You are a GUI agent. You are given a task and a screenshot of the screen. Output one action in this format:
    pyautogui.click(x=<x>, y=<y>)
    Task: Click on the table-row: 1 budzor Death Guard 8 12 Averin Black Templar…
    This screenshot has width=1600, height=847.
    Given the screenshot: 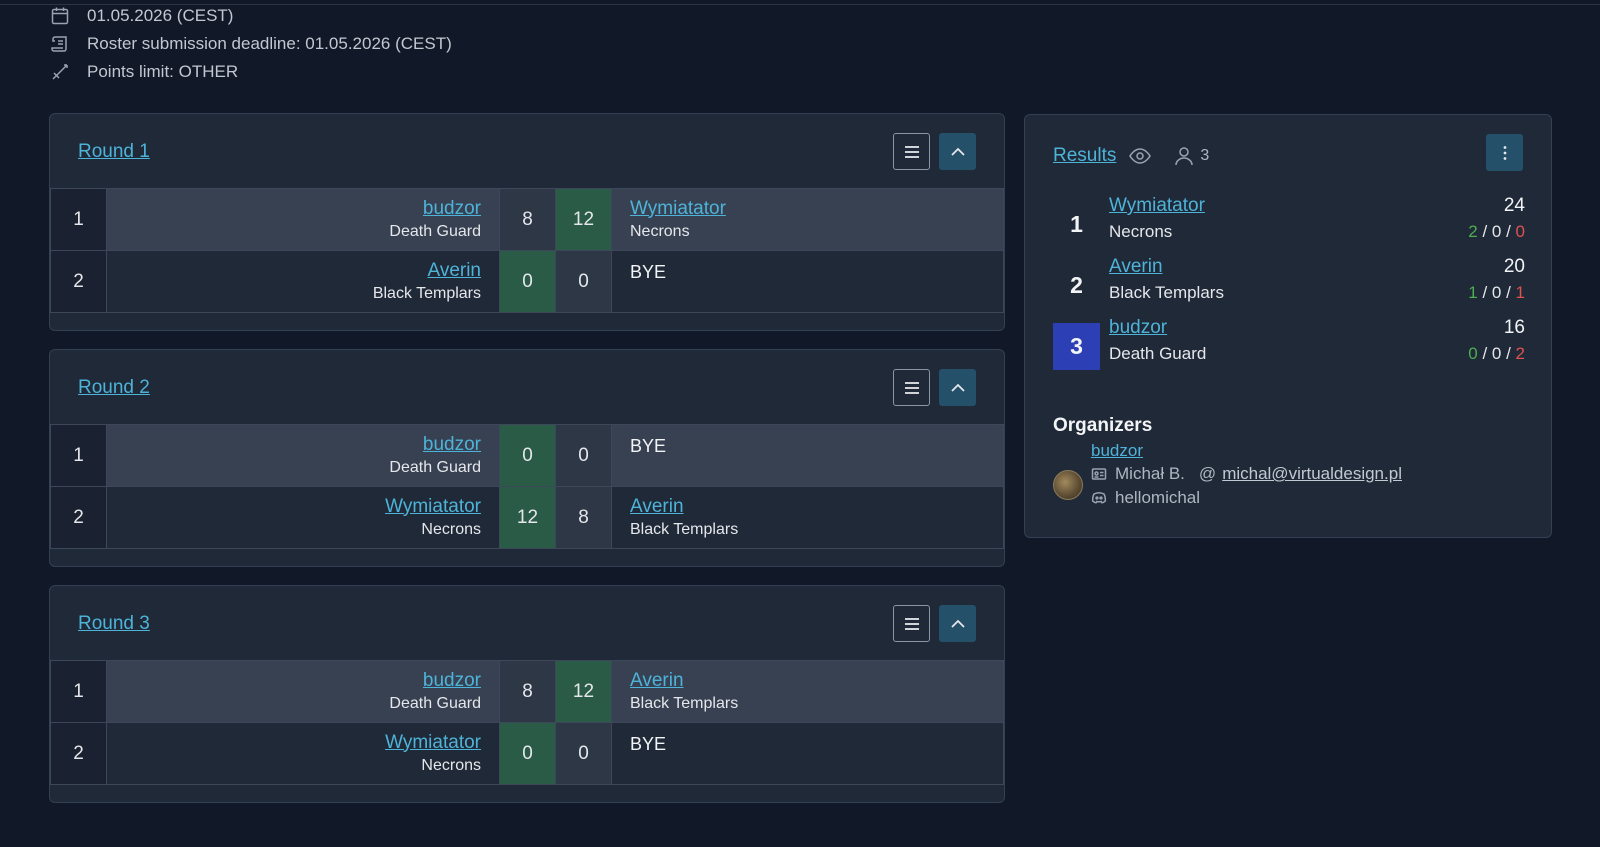 What is the action you would take?
    pyautogui.click(x=527, y=691)
    